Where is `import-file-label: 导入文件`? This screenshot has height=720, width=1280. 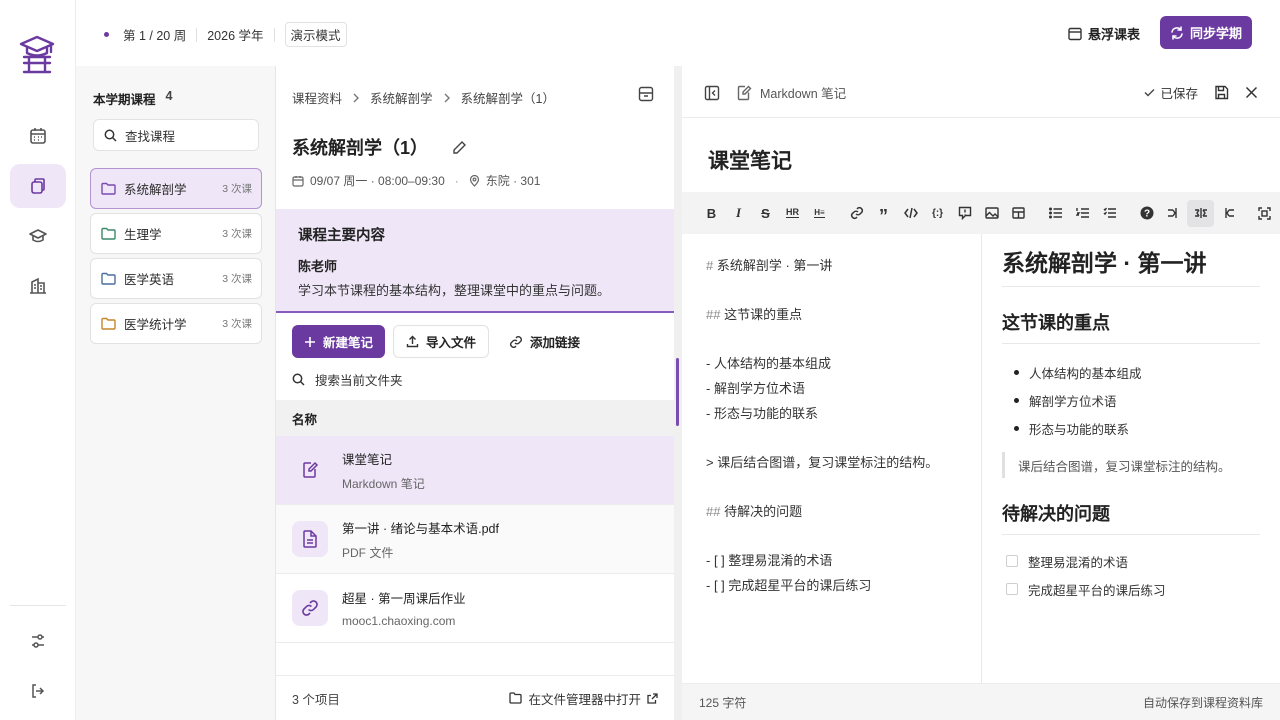
import-file-label: 导入文件 is located at coordinates (451, 343).